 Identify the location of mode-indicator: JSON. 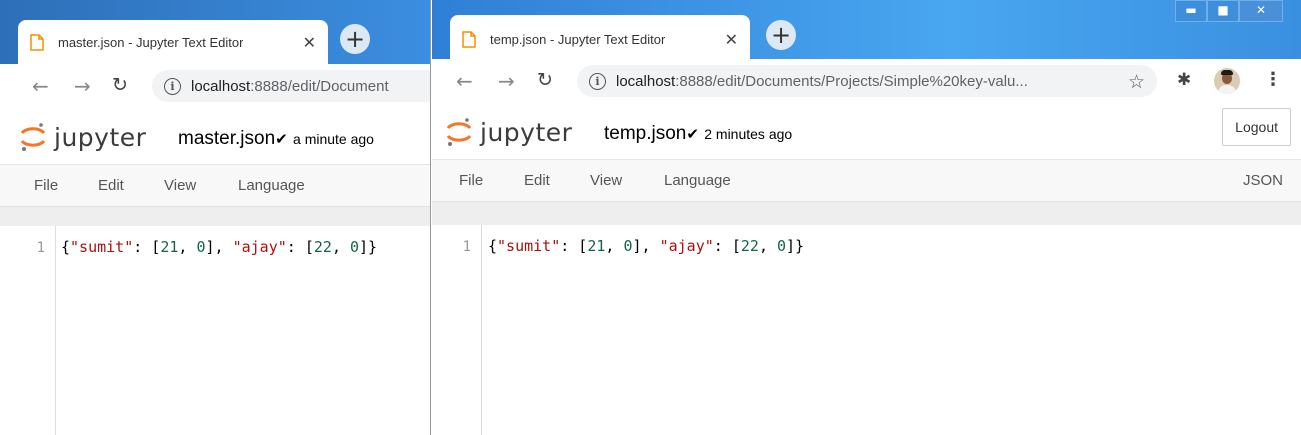
(1262, 180).